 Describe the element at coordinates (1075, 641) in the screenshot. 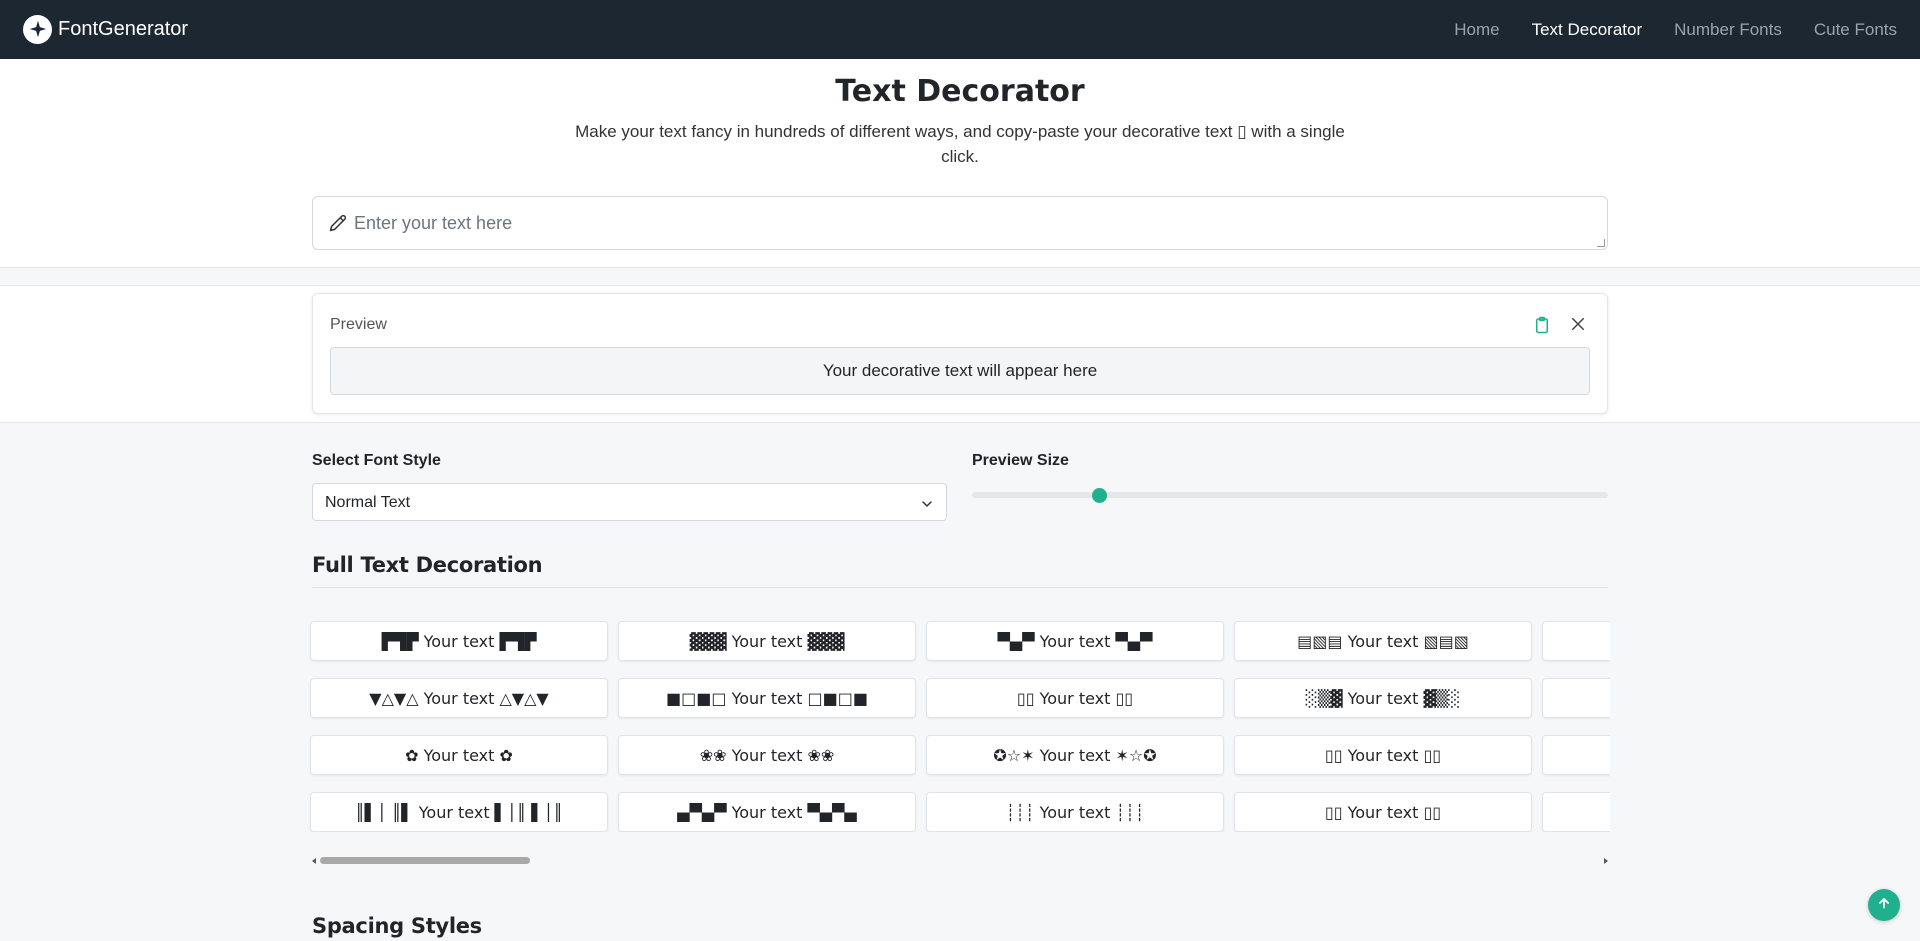

I see `decoration-card: ▀▄▀ Your text ▀▄▀` at that location.